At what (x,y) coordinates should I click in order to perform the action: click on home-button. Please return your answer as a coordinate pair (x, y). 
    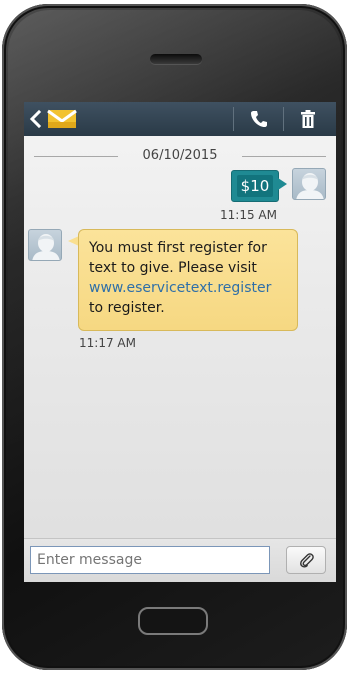
    Looking at the image, I should click on (173, 621).